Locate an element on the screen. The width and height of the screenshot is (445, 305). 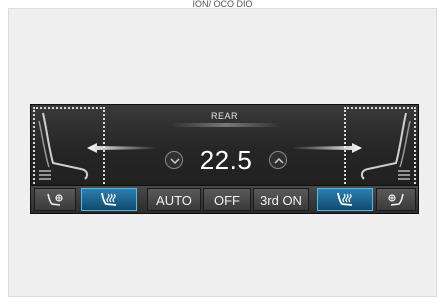
off-button: OFF is located at coordinates (227, 199).